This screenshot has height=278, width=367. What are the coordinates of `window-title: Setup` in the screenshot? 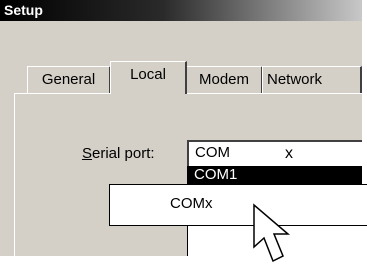 It's located at (23, 10).